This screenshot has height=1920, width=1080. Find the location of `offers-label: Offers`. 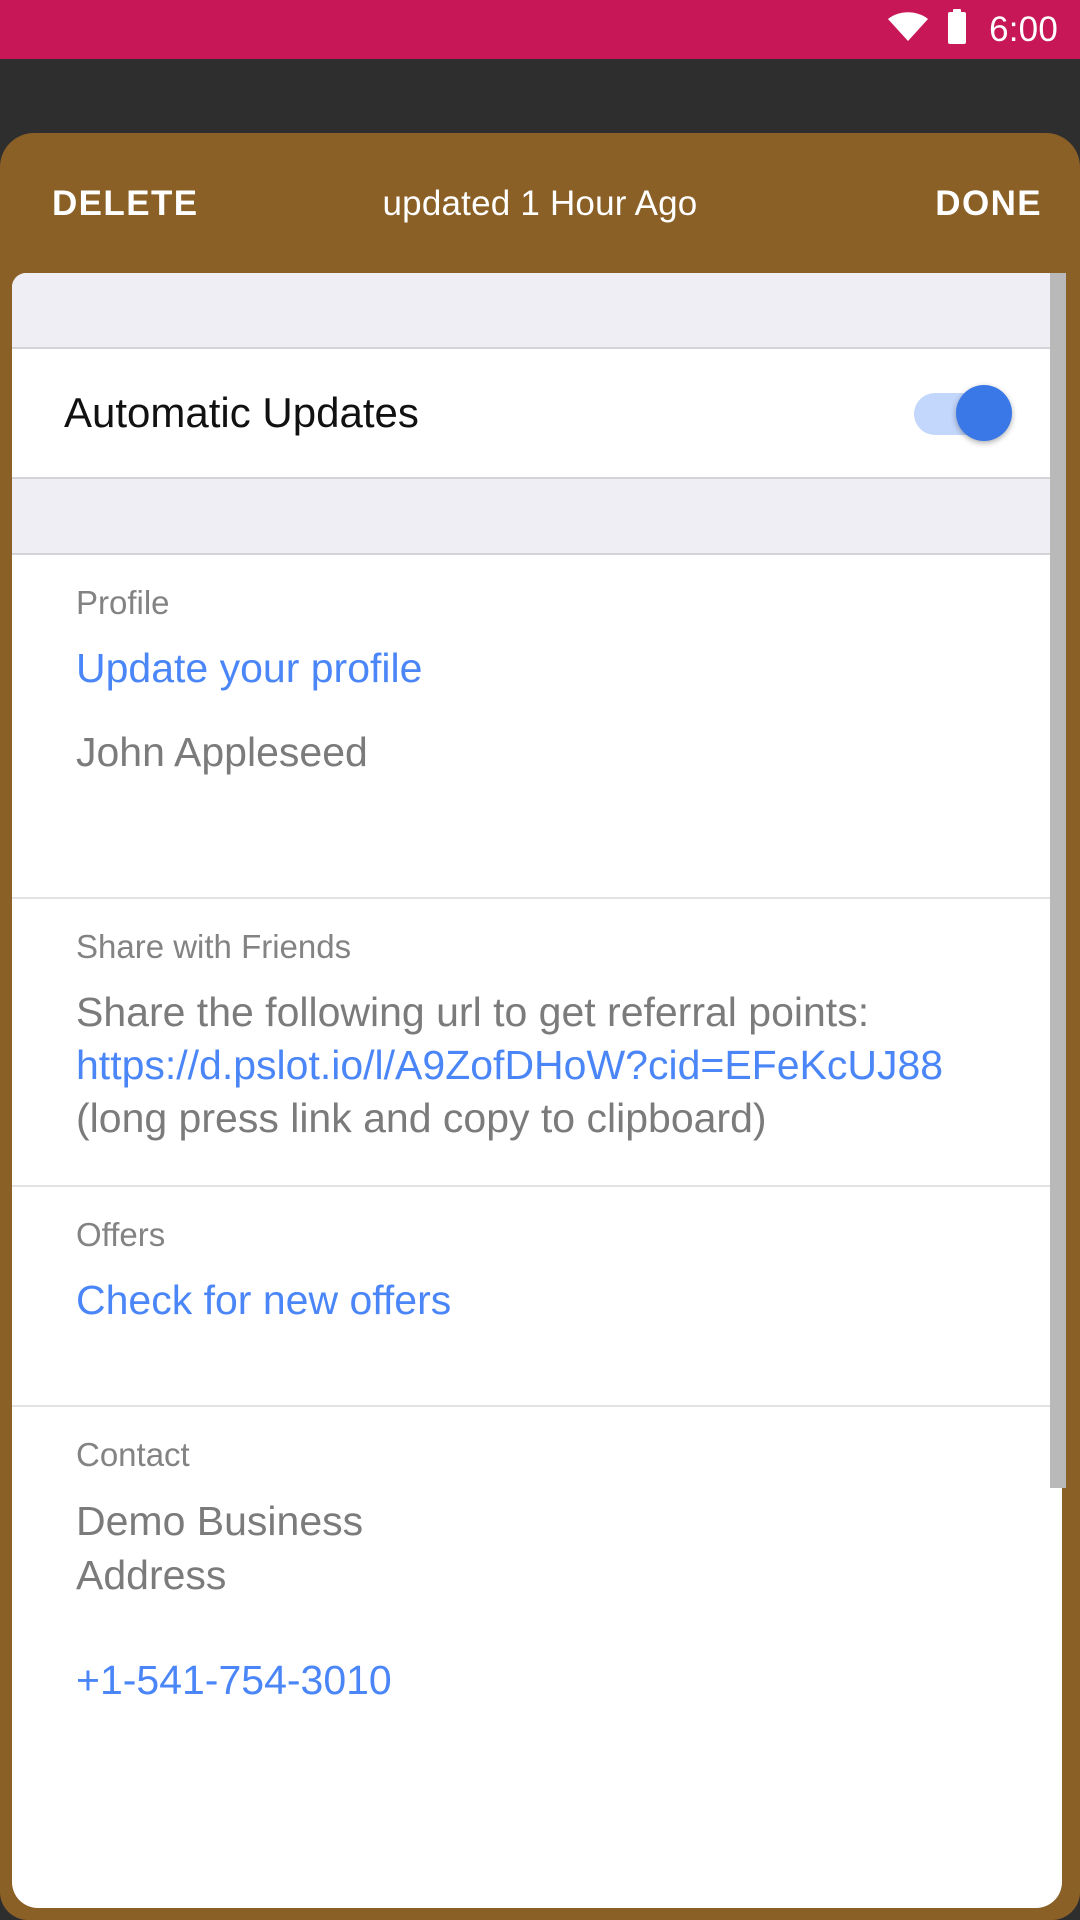

offers-label: Offers is located at coordinates (121, 1235).